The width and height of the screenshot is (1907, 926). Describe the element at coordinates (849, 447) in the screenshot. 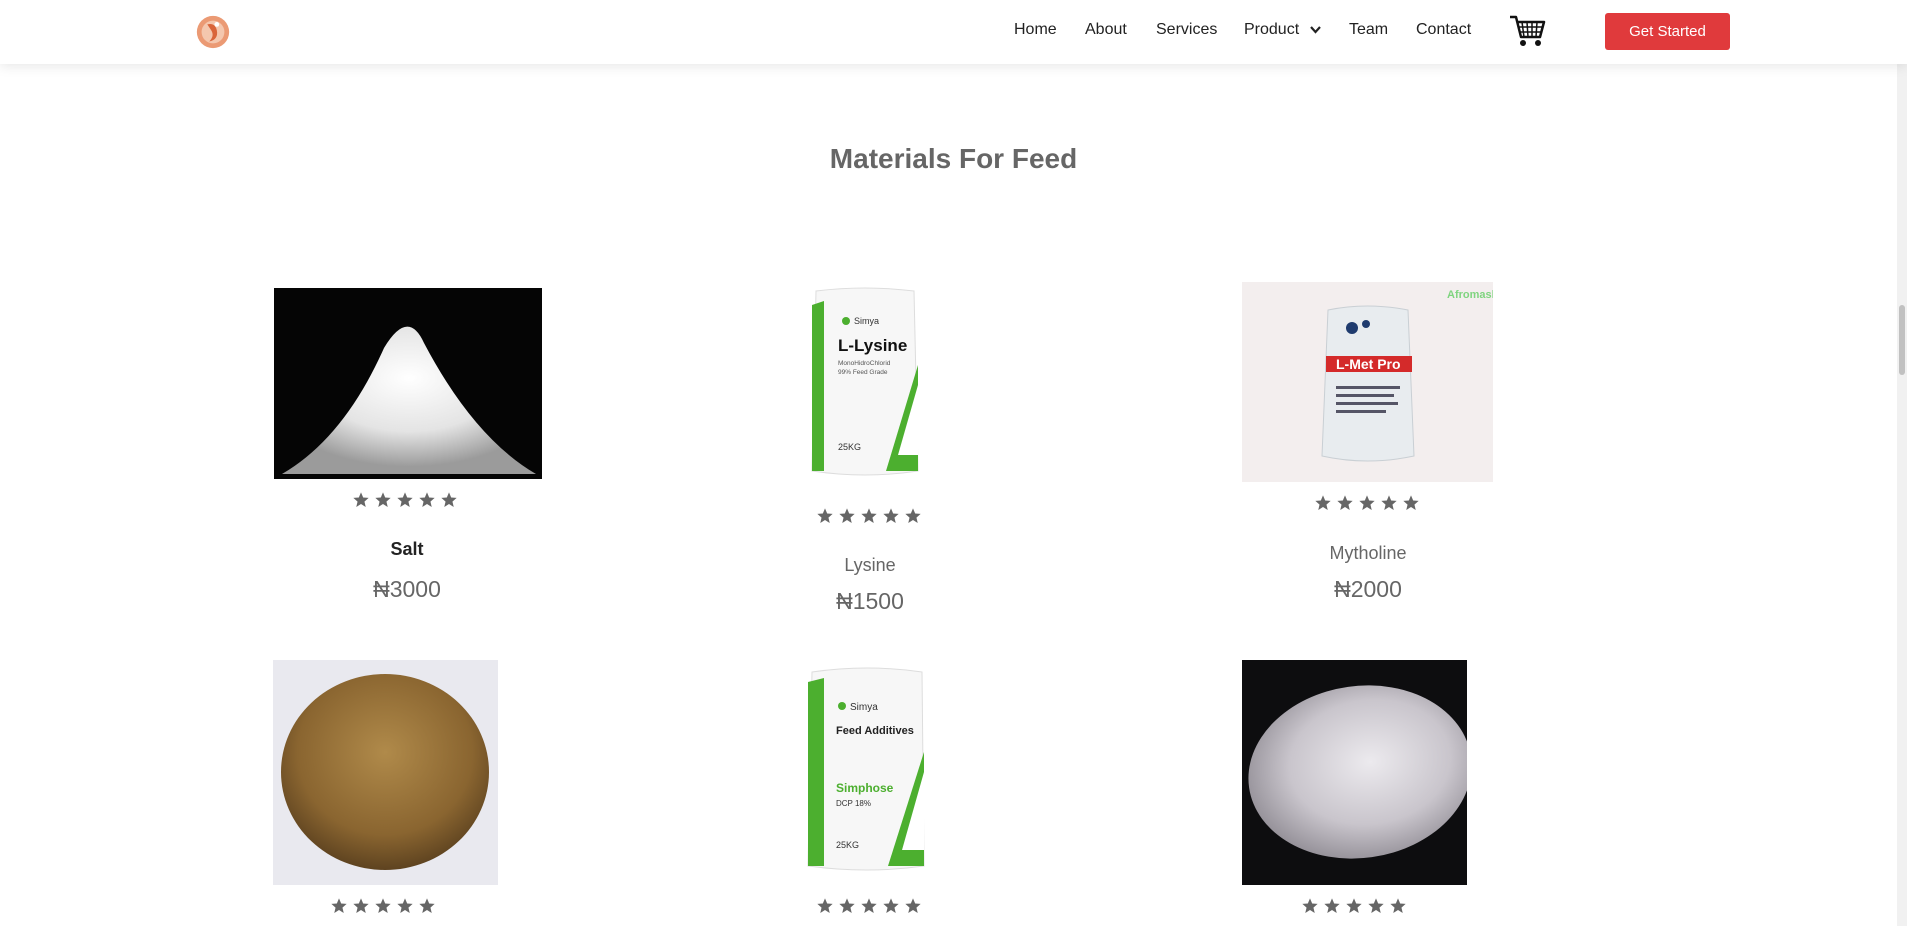

I see `lysine-weight-text: 25KG` at that location.